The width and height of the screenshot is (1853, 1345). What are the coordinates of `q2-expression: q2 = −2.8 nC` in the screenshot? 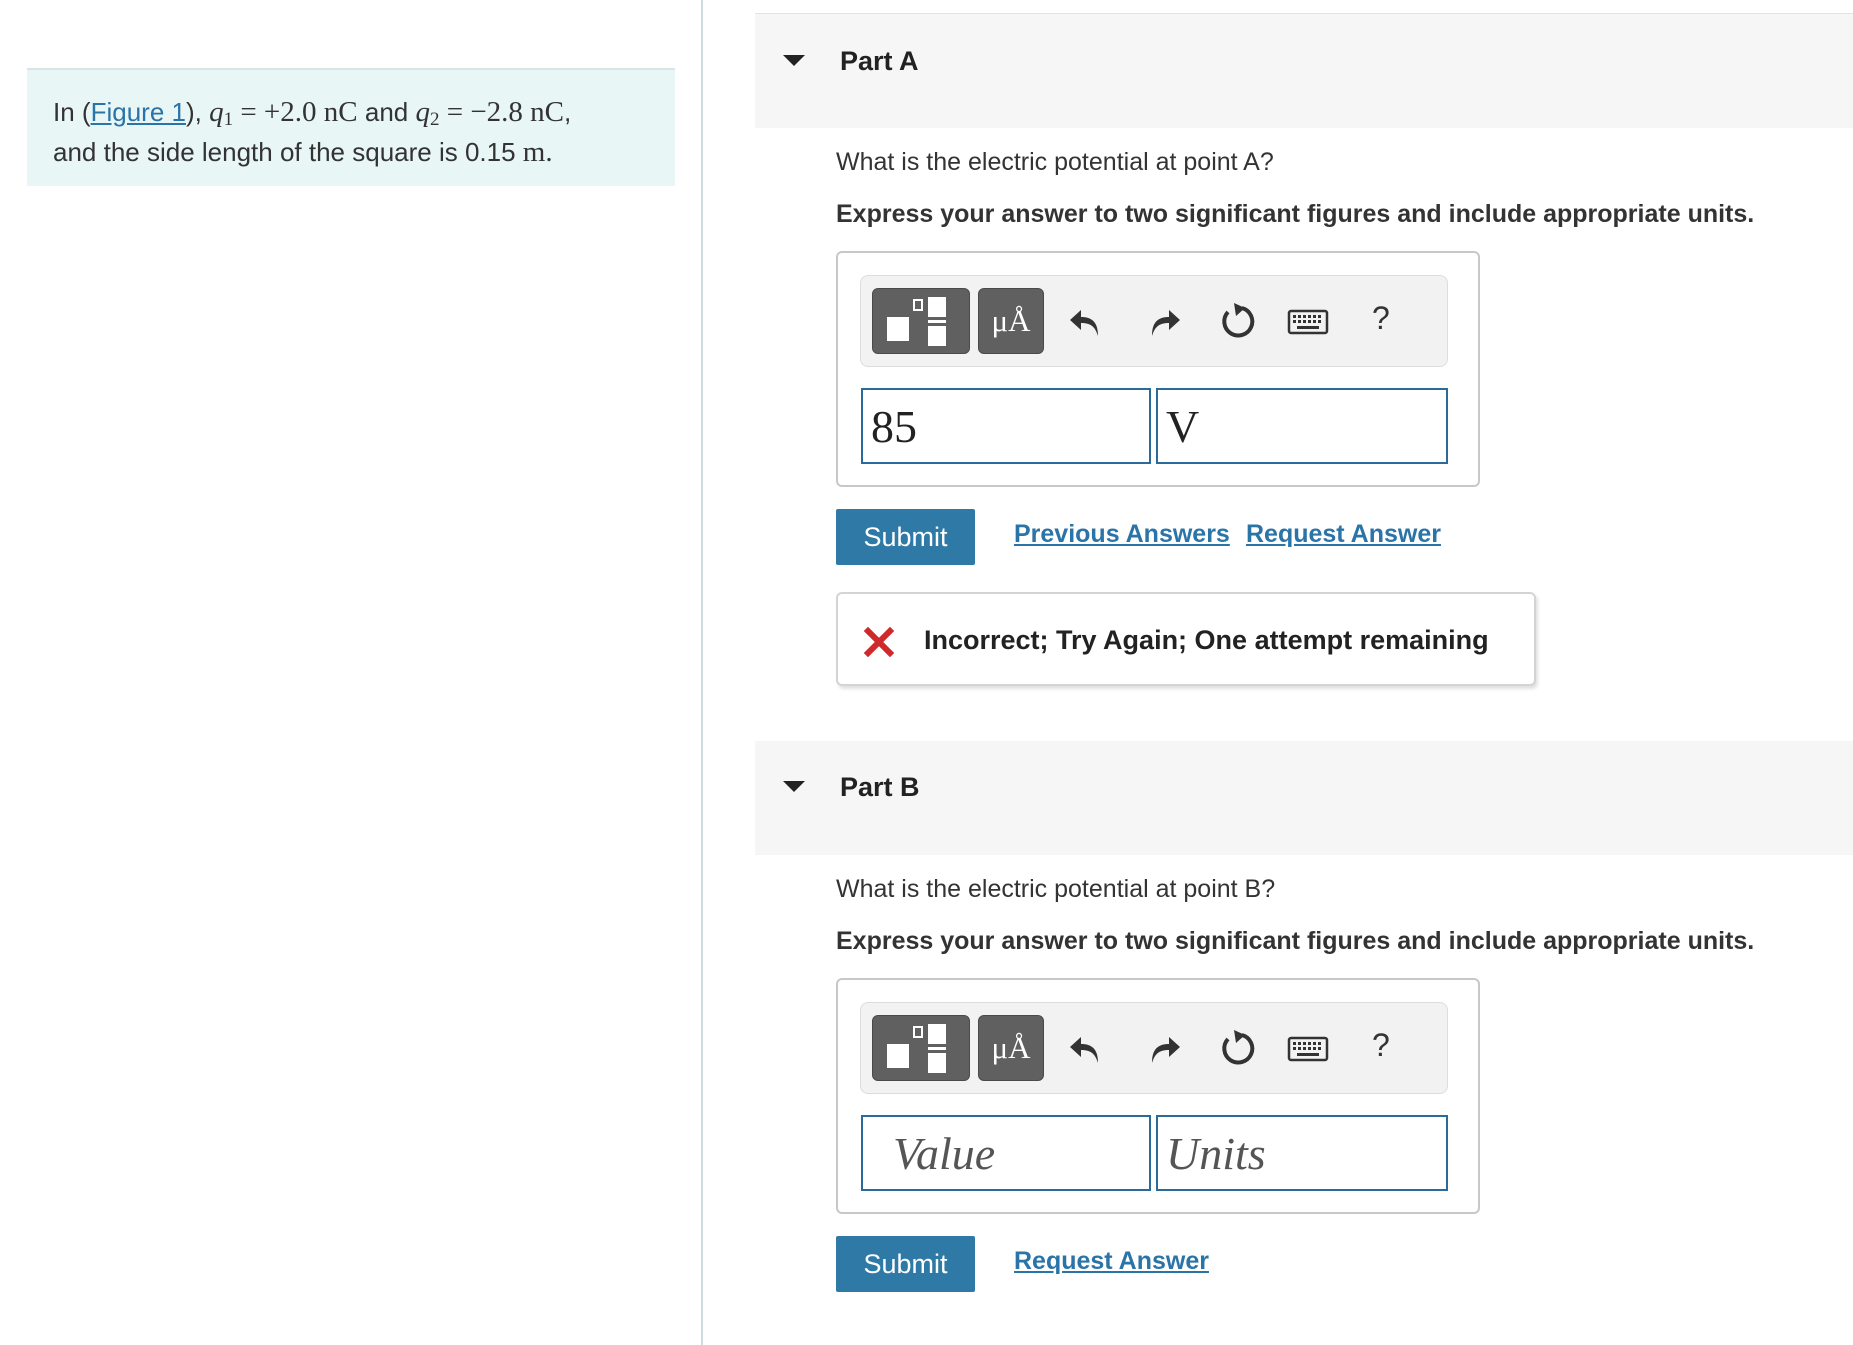 It's located at (490, 113).